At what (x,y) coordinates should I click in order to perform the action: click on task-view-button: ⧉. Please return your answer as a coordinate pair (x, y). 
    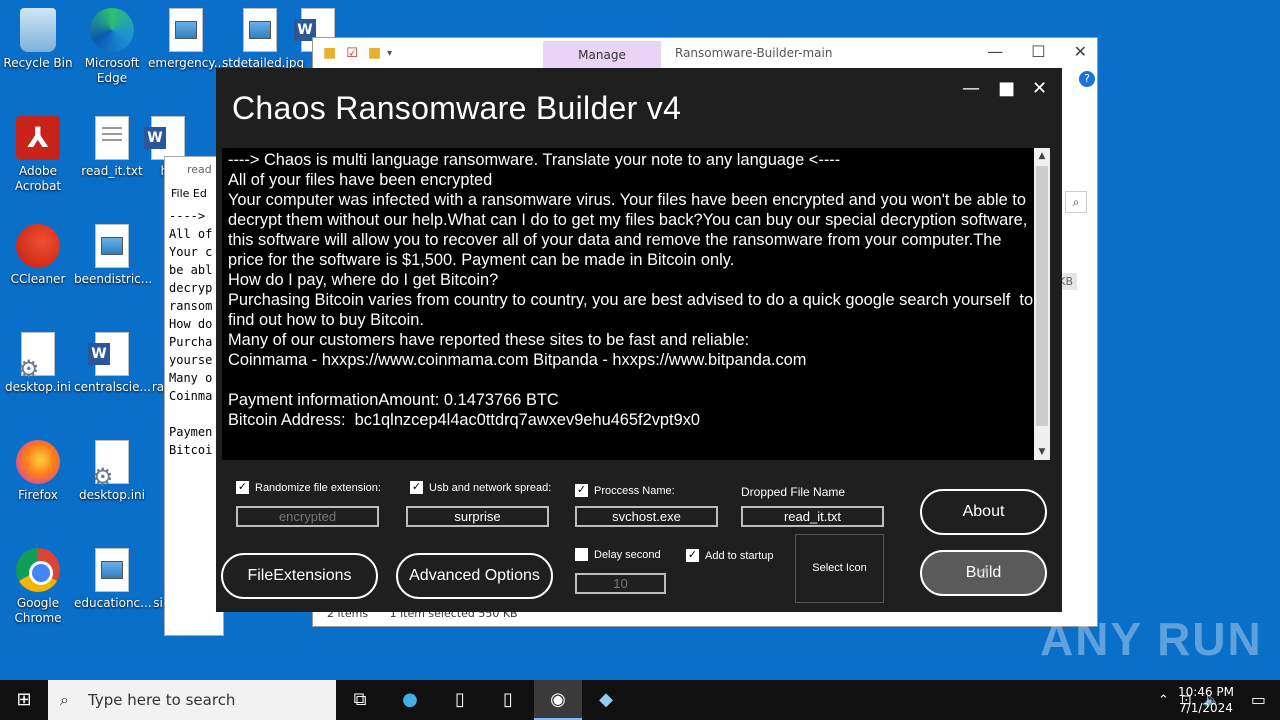
    Looking at the image, I should click on (360, 700).